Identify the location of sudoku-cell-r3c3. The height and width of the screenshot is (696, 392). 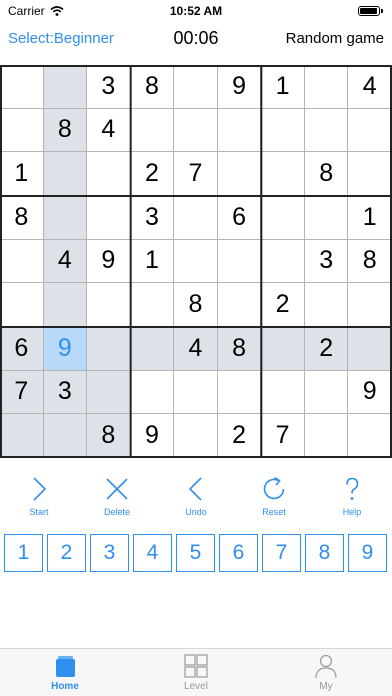
(109, 174).